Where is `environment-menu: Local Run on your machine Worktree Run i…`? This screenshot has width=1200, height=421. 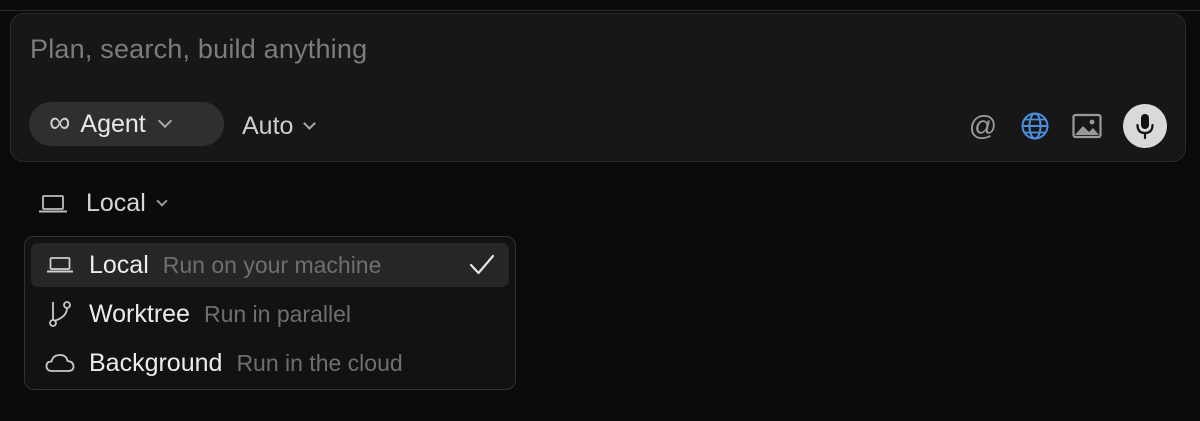 environment-menu: Local Run on your machine Worktree Run i… is located at coordinates (270, 313).